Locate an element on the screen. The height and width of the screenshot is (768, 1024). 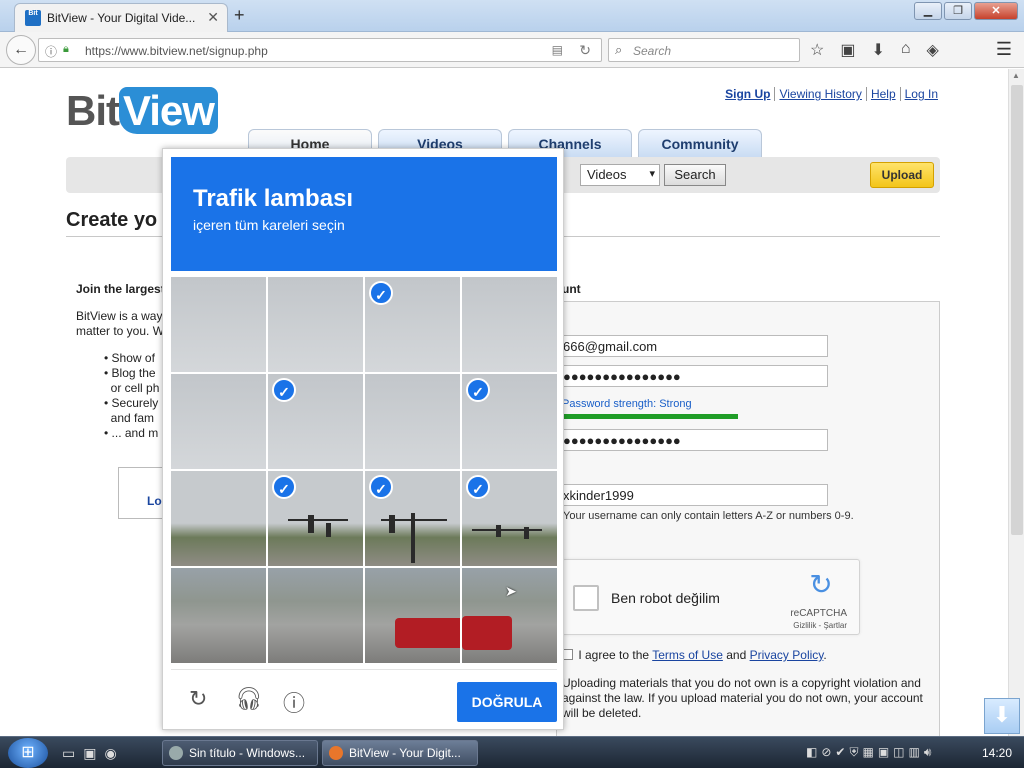
tray-icon: ⛨ is located at coordinates (853, 752).